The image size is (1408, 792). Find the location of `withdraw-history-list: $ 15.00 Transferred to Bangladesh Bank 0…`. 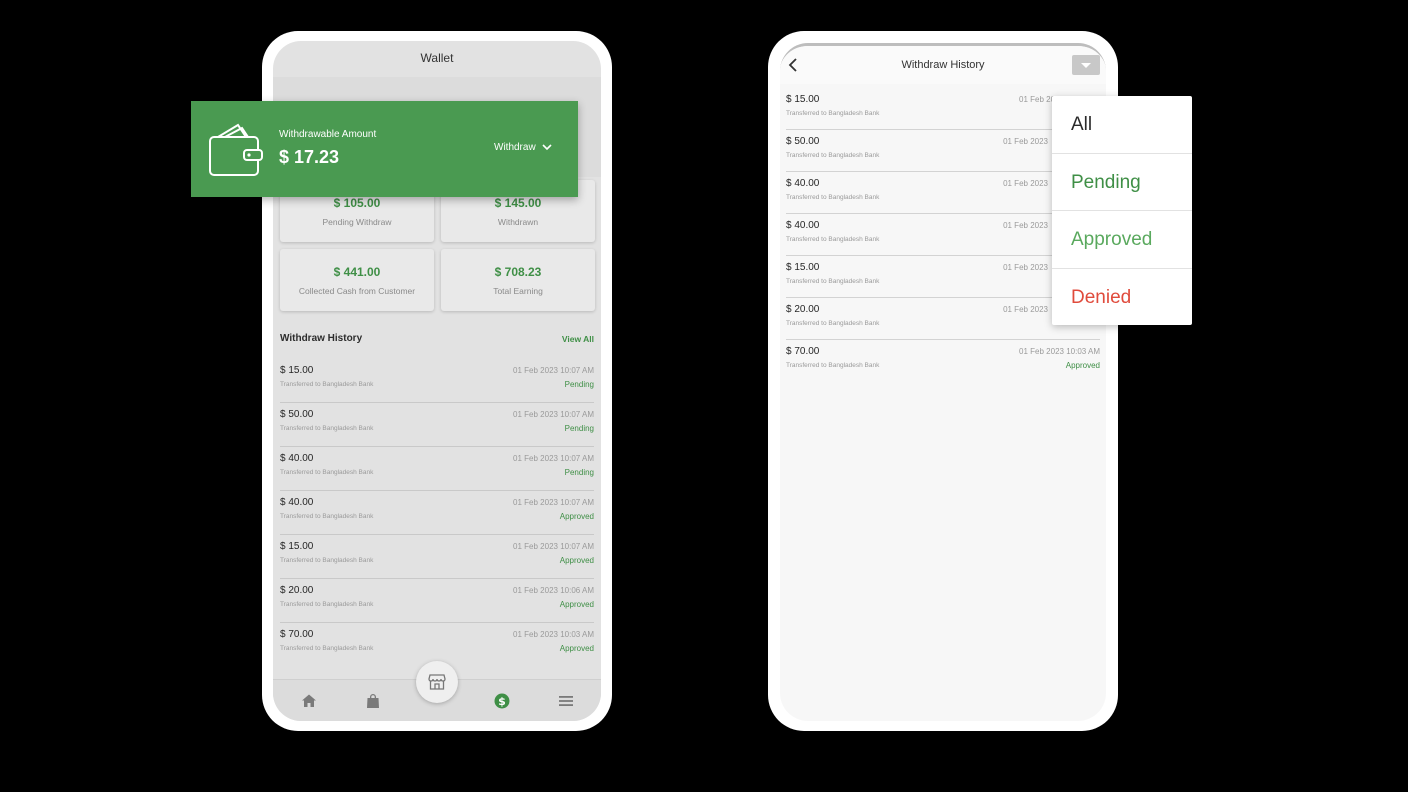

withdraw-history-list: $ 15.00 Transferred to Bangladesh Bank 0… is located at coordinates (437, 513).